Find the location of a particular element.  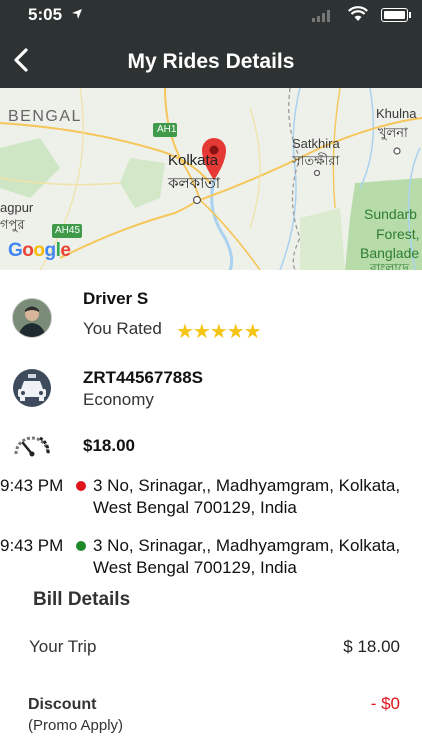

fare-amount: $18.00 is located at coordinates (109, 445).